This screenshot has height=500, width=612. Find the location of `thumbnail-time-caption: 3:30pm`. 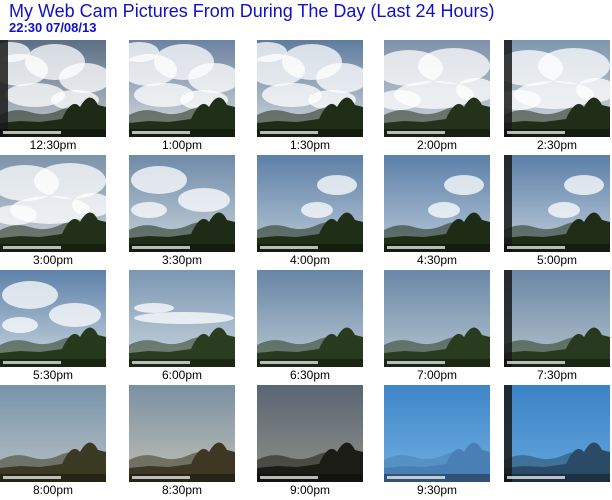

thumbnail-time-caption: 3:30pm is located at coordinates (182, 260).